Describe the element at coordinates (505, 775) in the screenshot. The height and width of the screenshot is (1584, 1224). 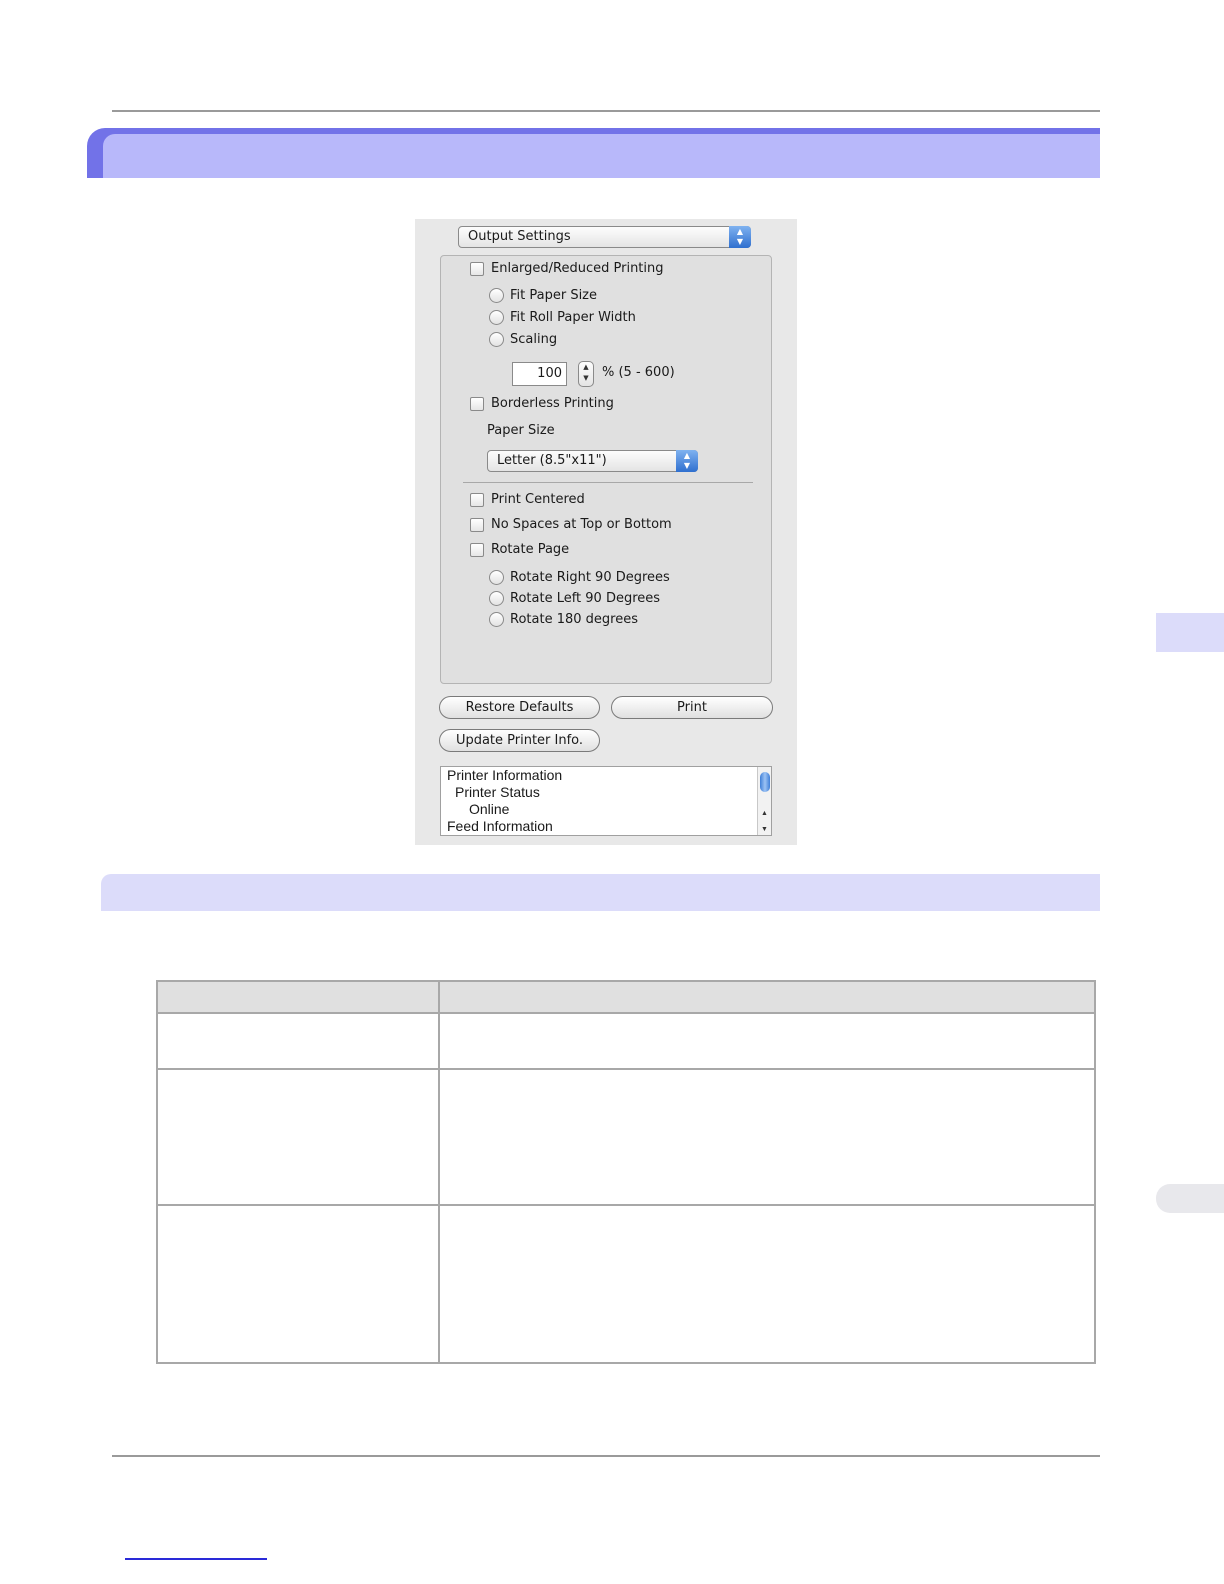
I see `info-line: Printer Information` at that location.